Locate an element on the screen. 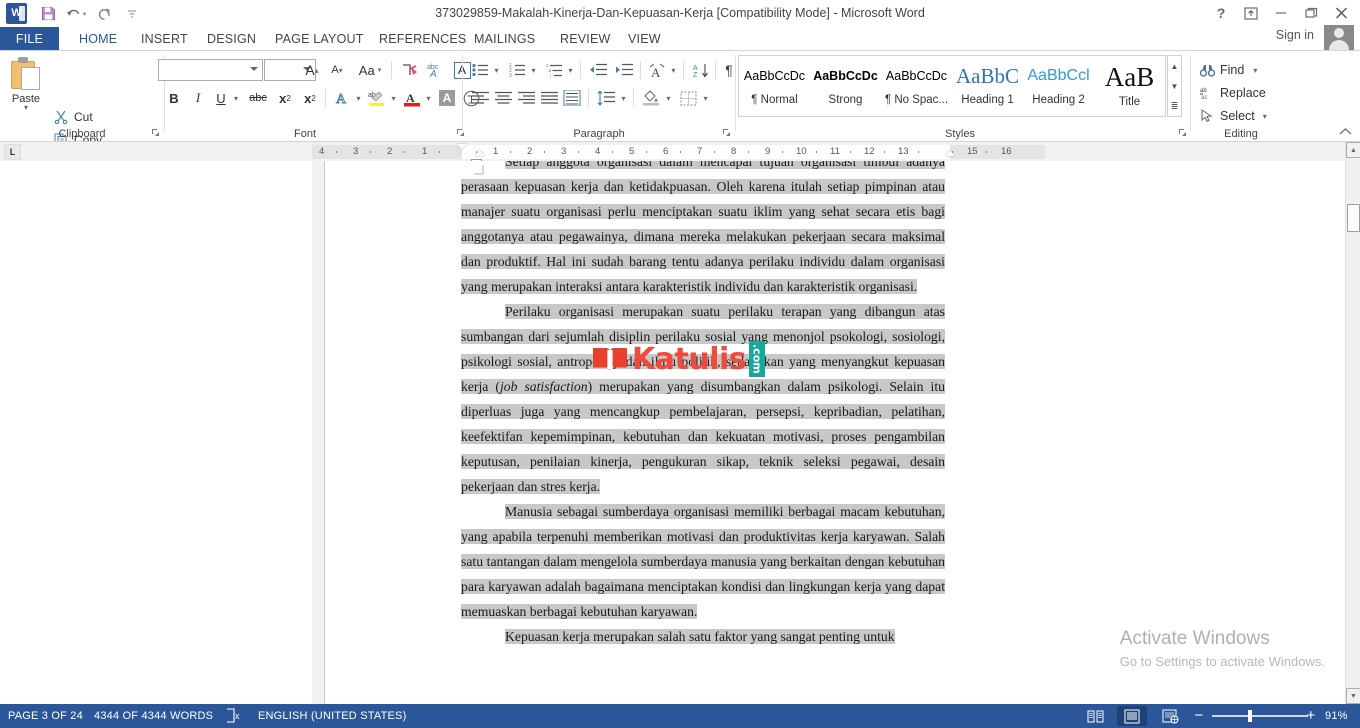 The height and width of the screenshot is (728, 1360). tab-review: REVIEW is located at coordinates (585, 39).